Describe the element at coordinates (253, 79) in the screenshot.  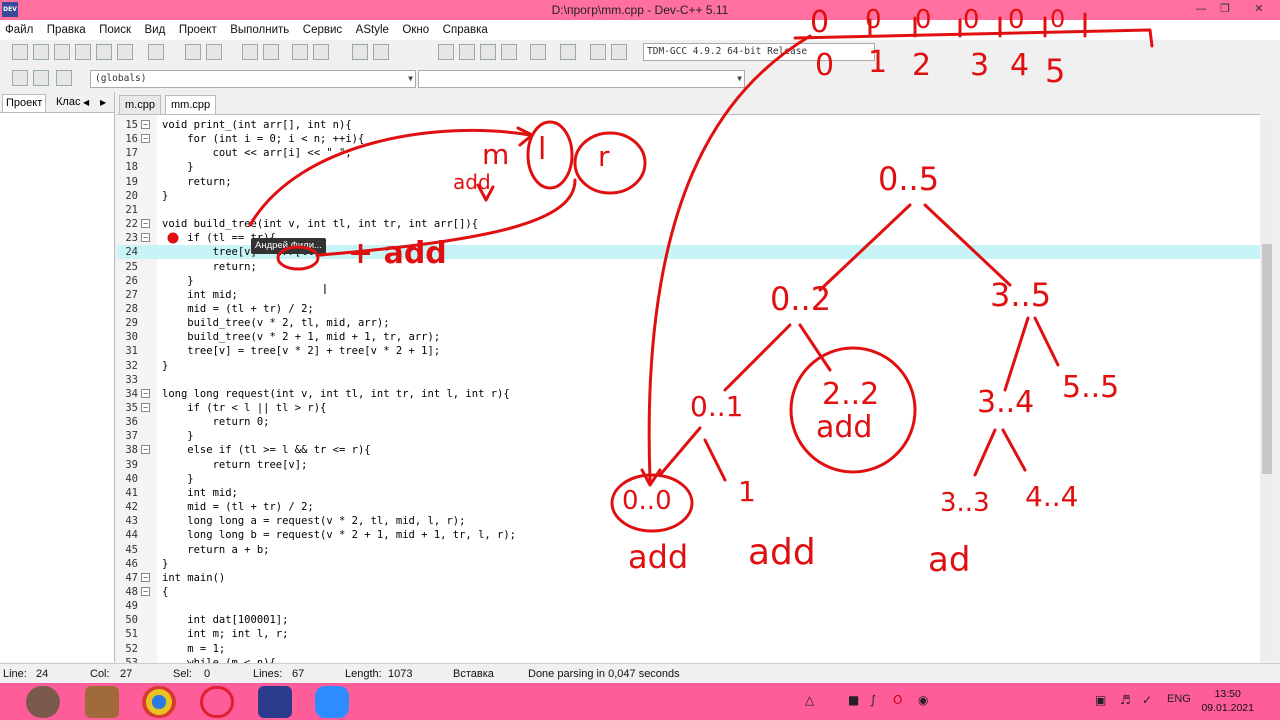
I see `scope-combo: (globals) ▼` at that location.